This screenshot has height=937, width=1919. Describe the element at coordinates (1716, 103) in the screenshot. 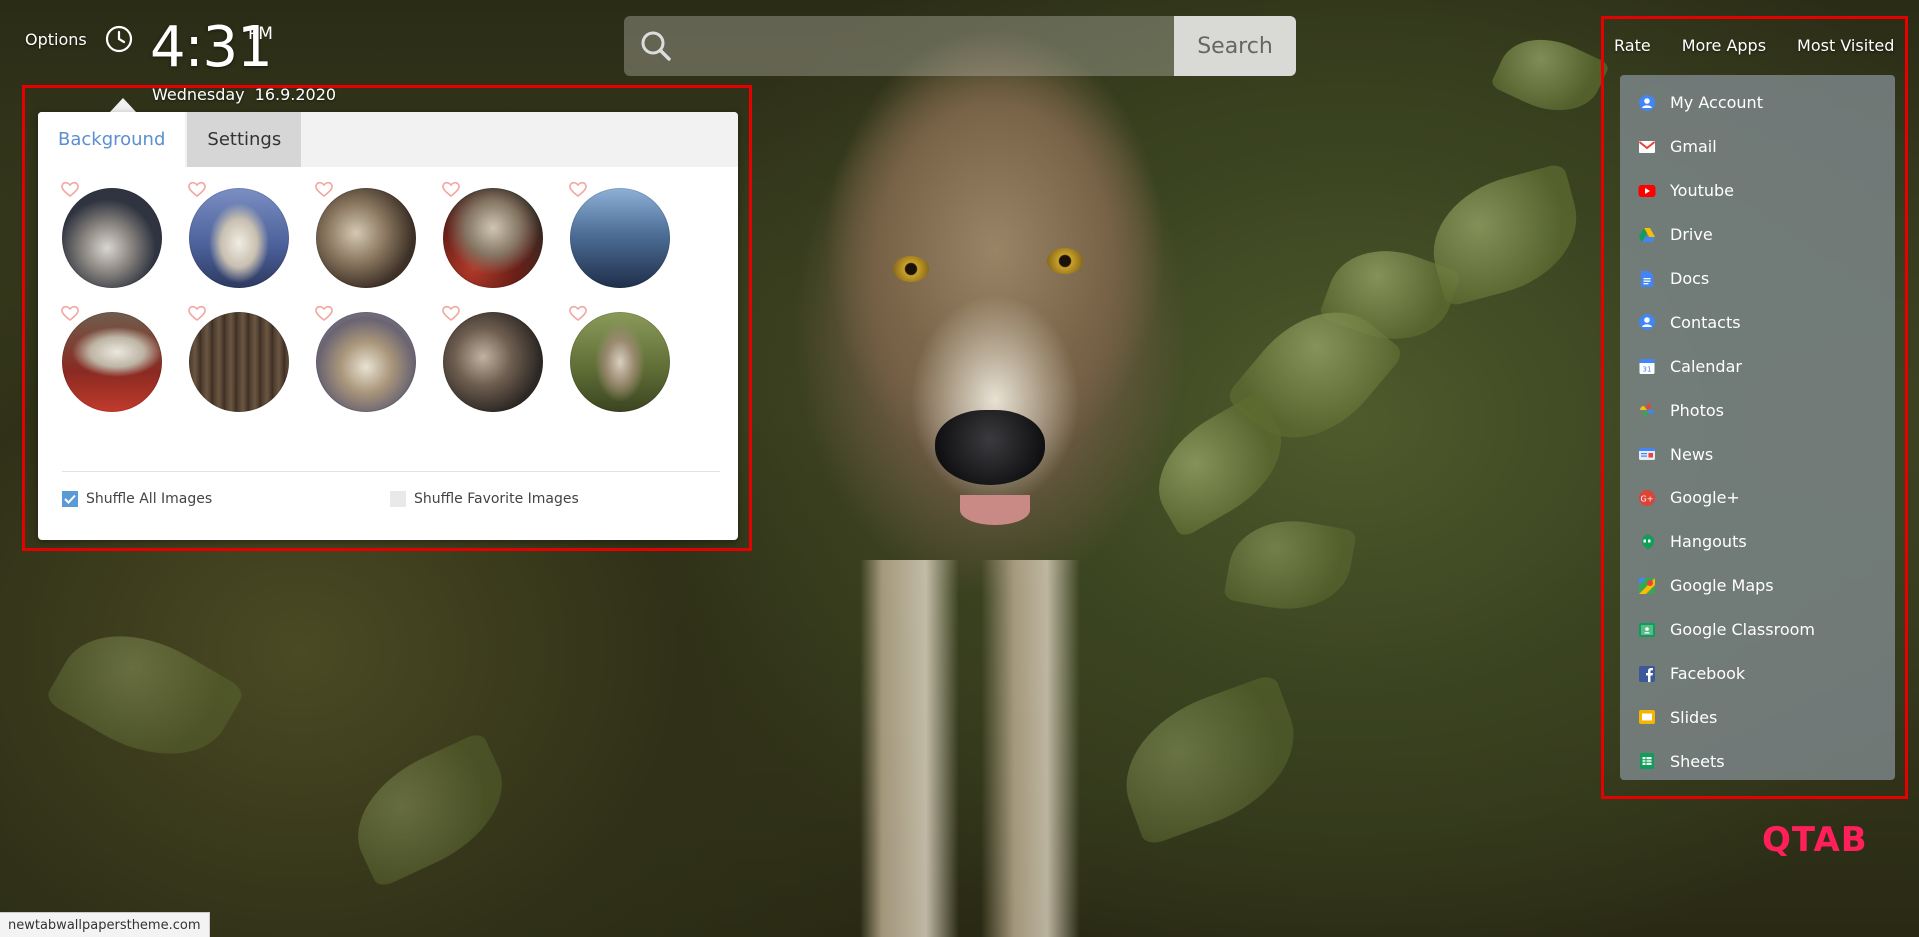

I see `app-label: My Account` at that location.